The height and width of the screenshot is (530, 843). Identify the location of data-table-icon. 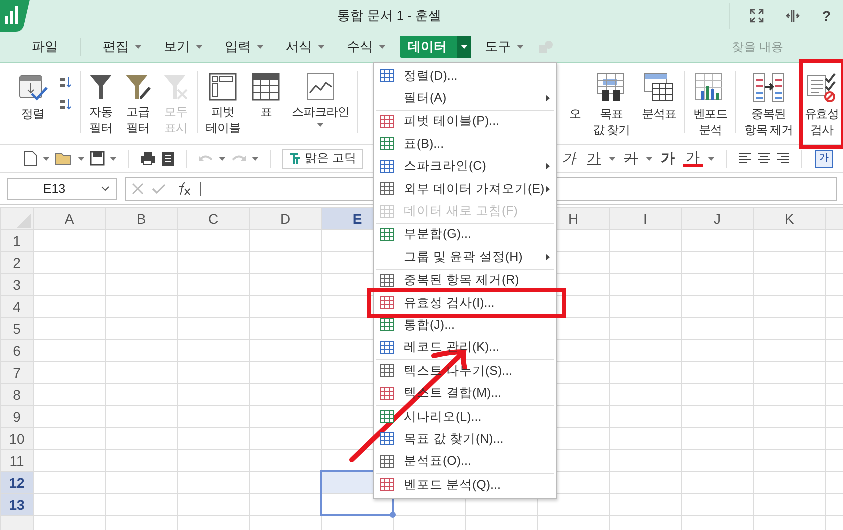
(659, 88).